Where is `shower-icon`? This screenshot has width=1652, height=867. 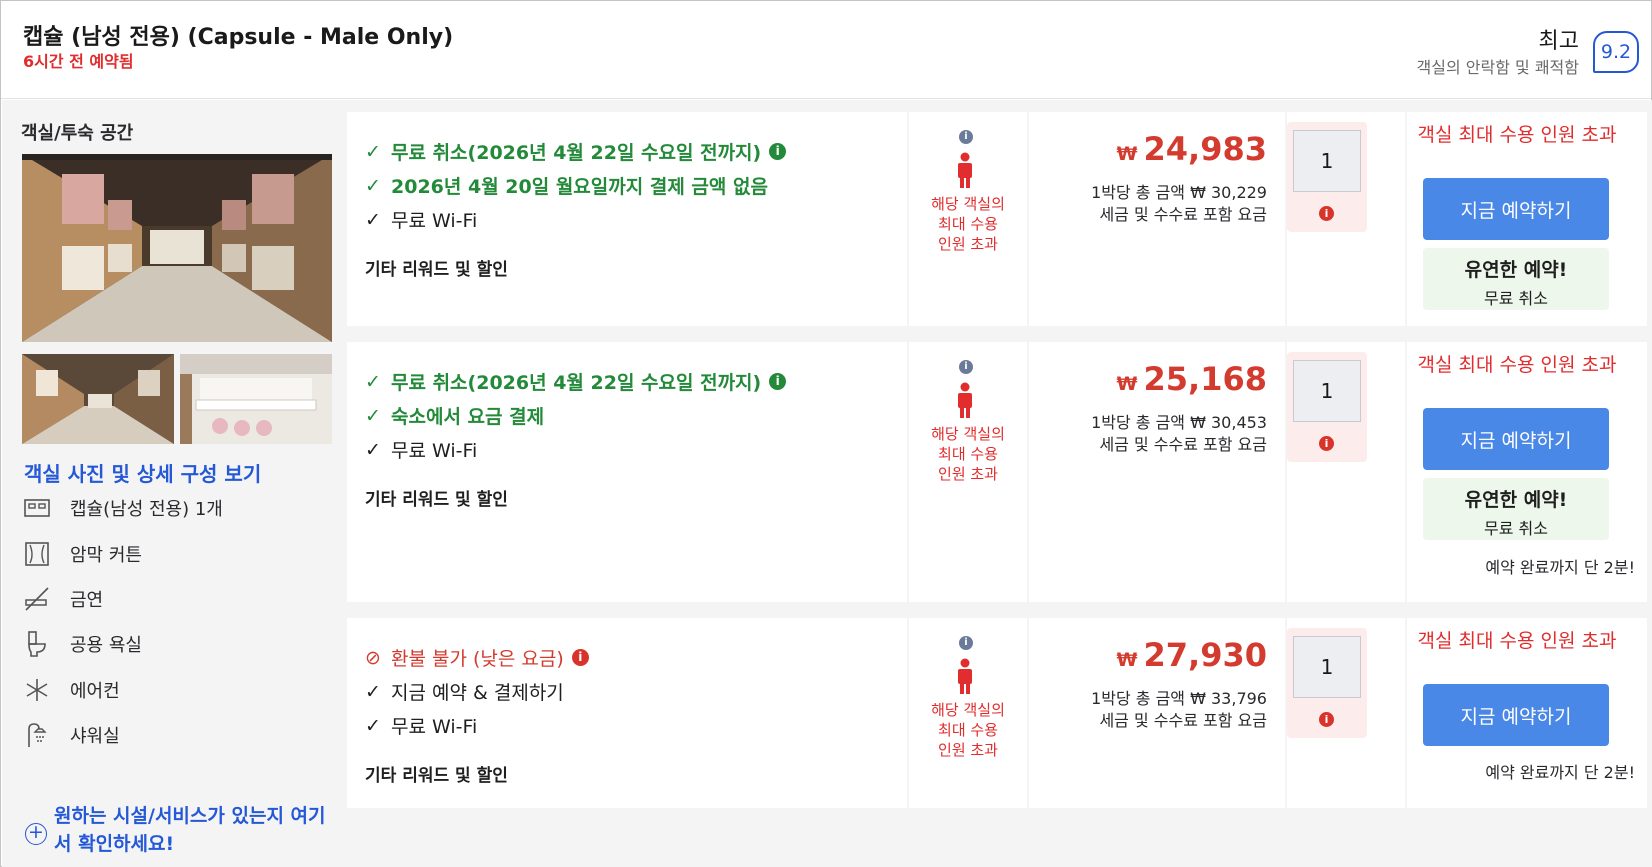 shower-icon is located at coordinates (37, 735).